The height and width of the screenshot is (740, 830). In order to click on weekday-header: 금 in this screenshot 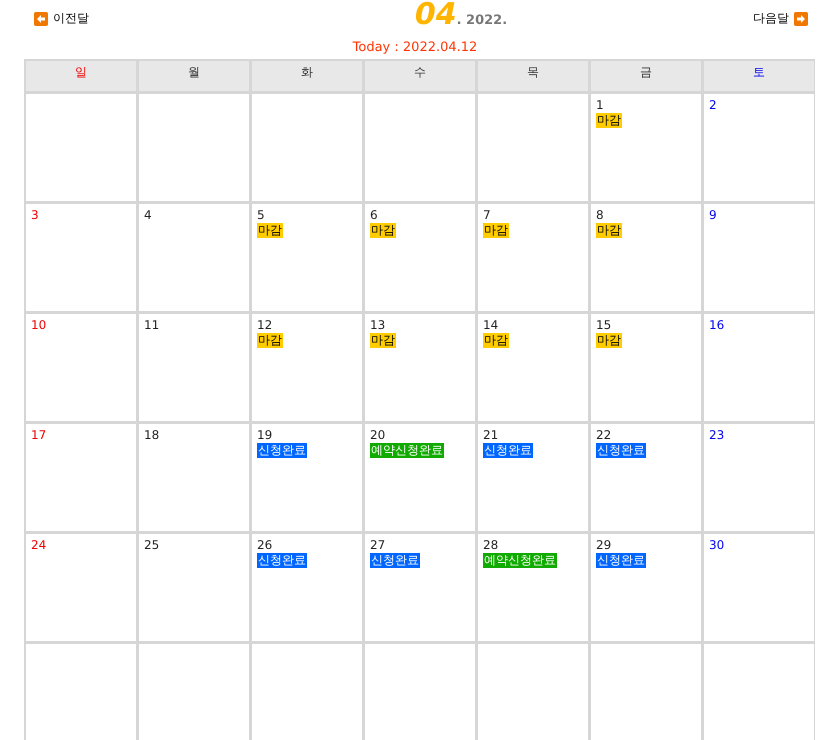, I will do `click(646, 76)`.